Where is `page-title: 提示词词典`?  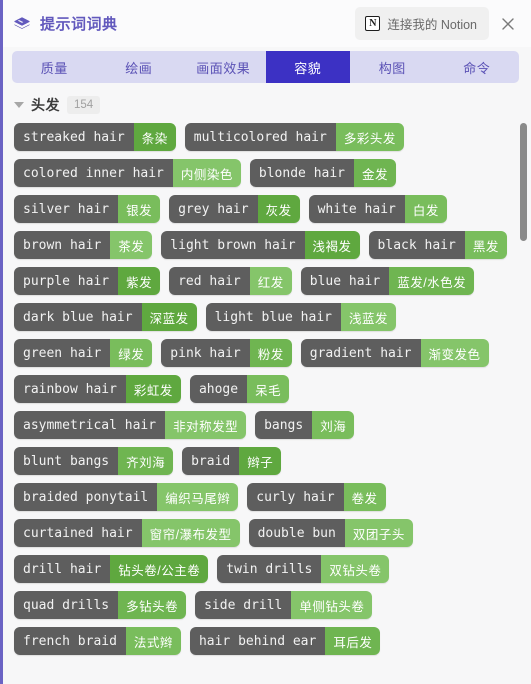 page-title: 提示词词典 is located at coordinates (79, 24).